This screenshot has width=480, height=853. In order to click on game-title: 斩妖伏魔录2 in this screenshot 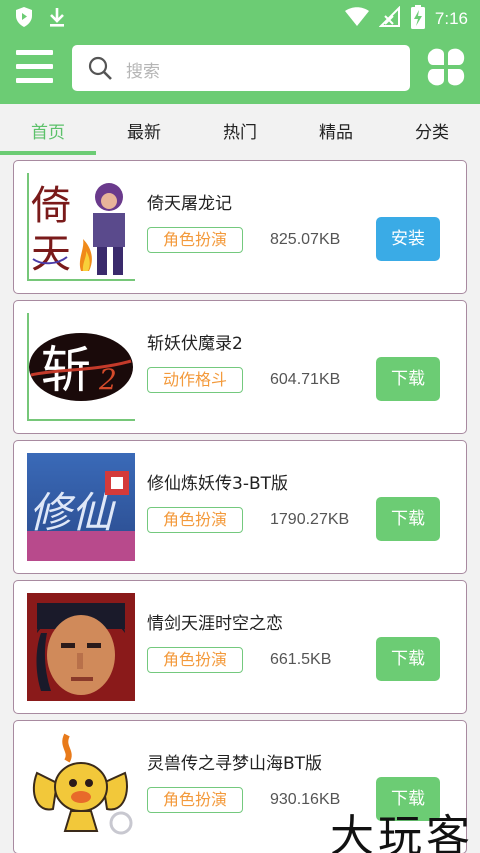, I will do `click(195, 344)`.